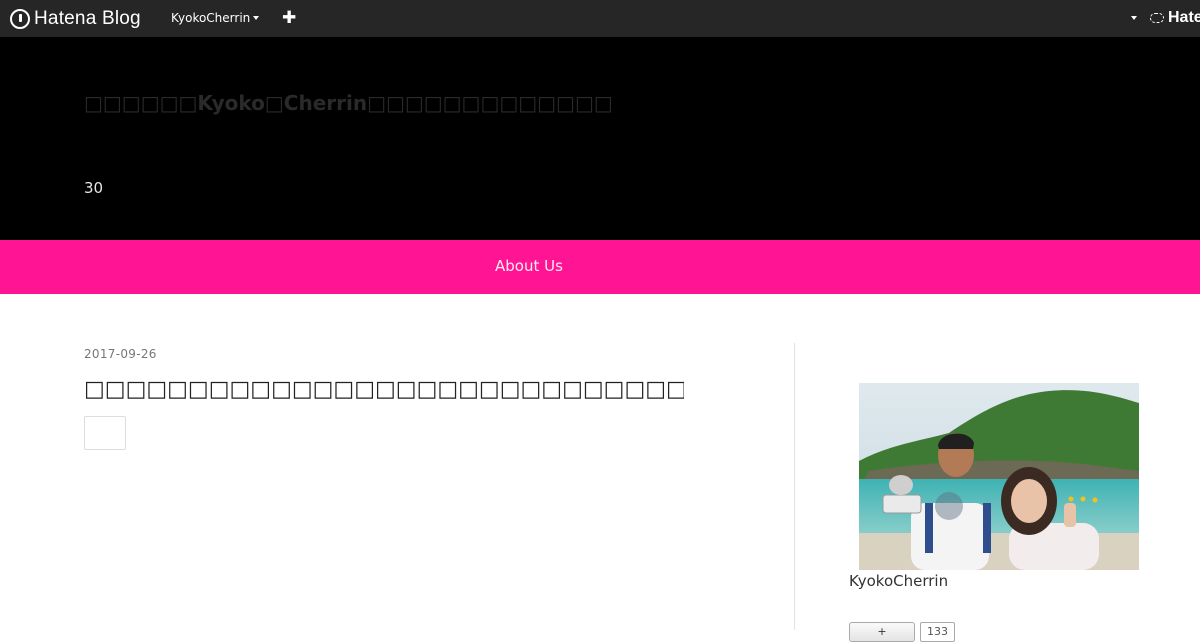 The width and height of the screenshot is (1200, 642). I want to click on hatena-link: Hatena, so click(1175, 18).